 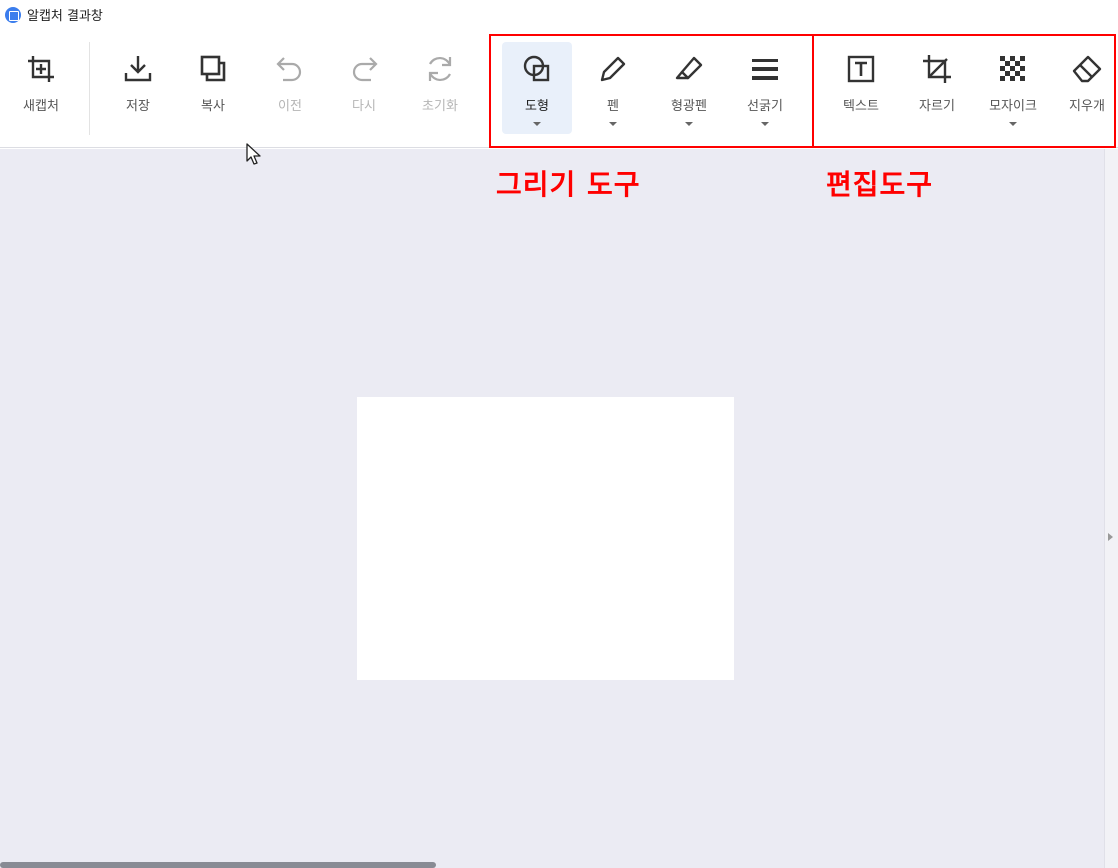 What do you see at coordinates (364, 88) in the screenshot?
I see `redo-button: 다시` at bounding box center [364, 88].